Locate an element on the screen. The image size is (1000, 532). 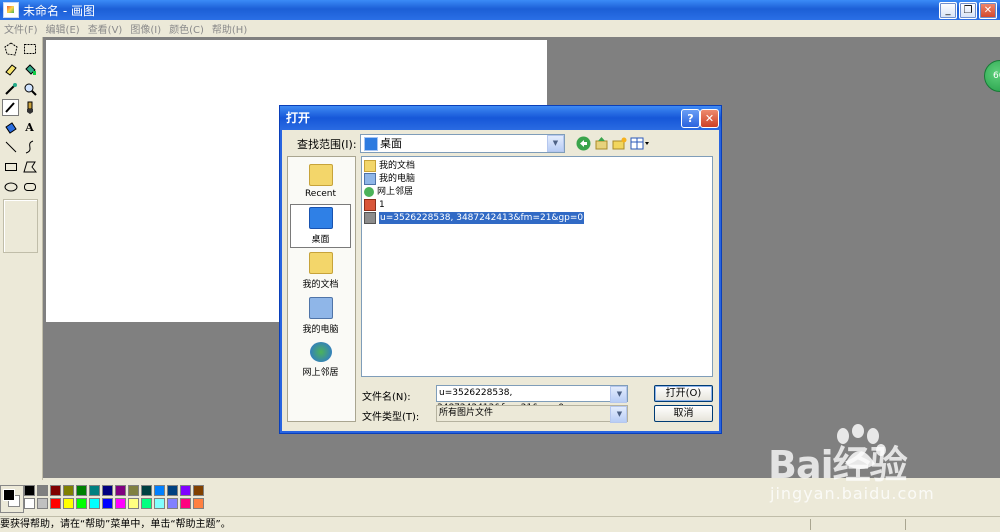
list-item: u=3526228538, 3487242413&fm=21&gp=0 is located at coordinates (474, 218).